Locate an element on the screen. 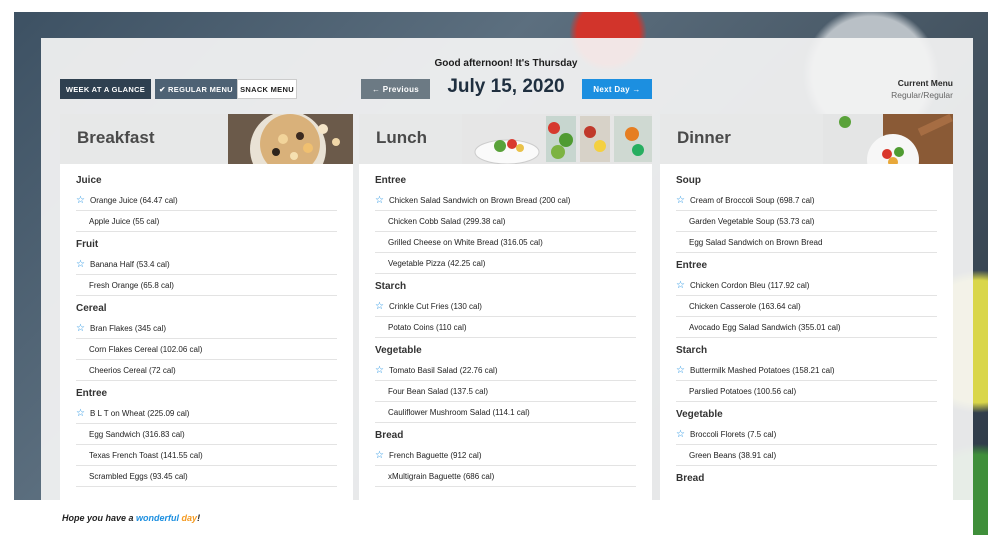 The width and height of the screenshot is (988, 535). lunch-header: Lunch is located at coordinates (505, 139).